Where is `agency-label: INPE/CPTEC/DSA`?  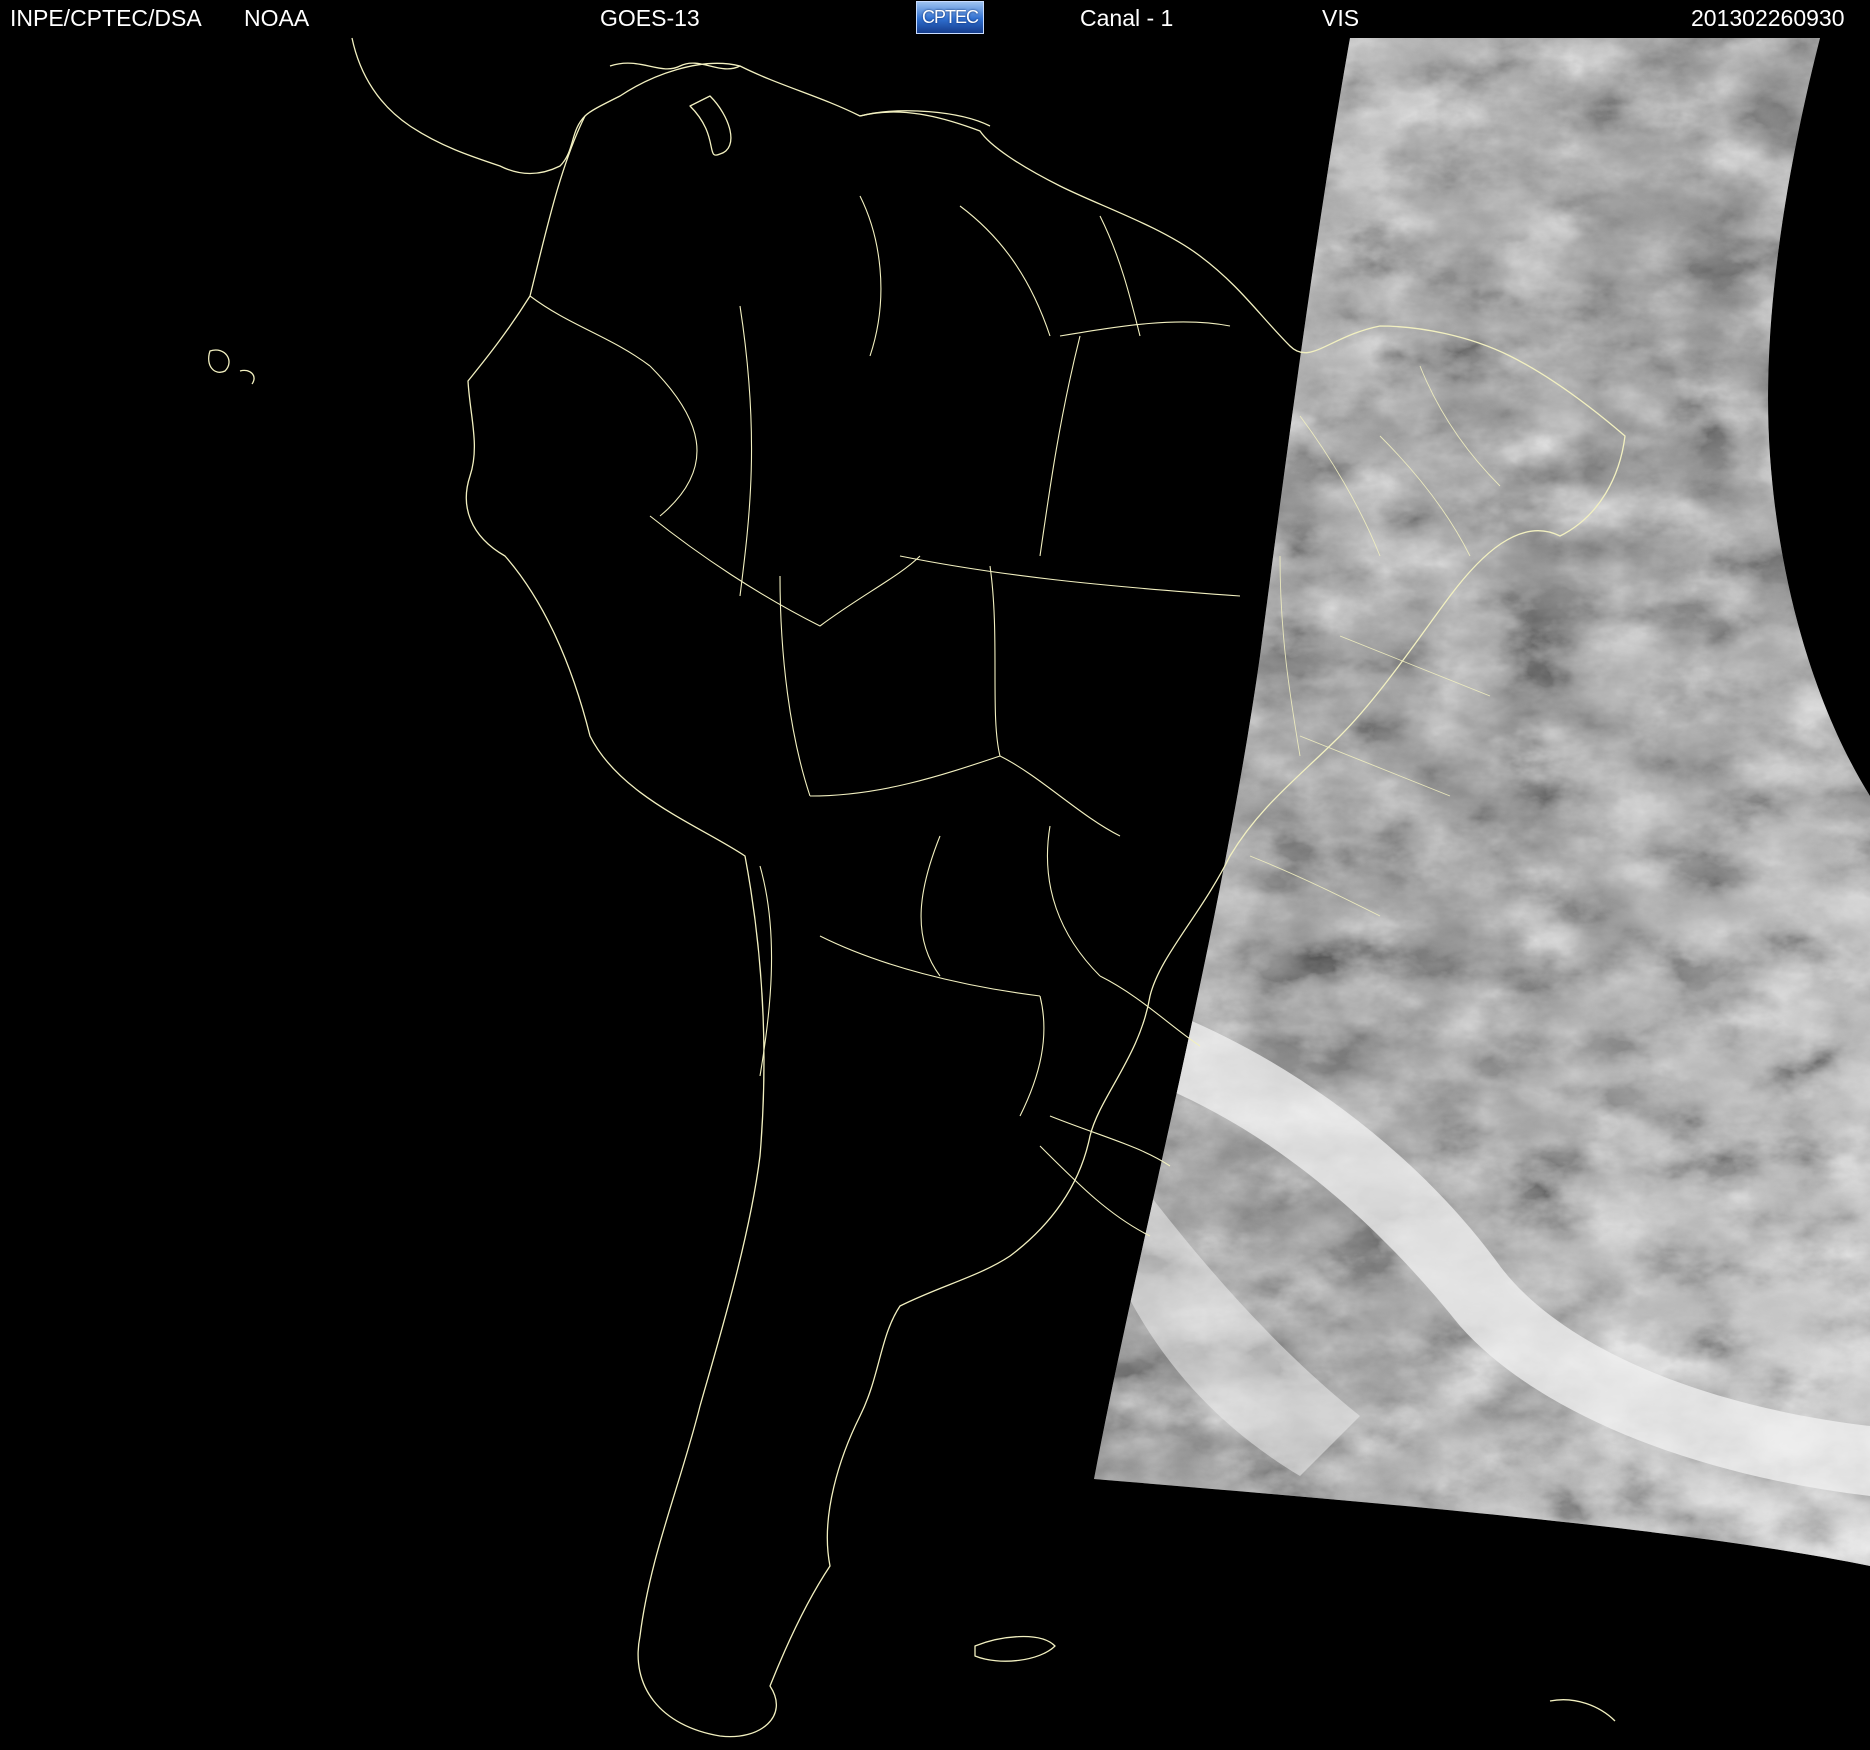 agency-label: INPE/CPTEC/DSA is located at coordinates (106, 18).